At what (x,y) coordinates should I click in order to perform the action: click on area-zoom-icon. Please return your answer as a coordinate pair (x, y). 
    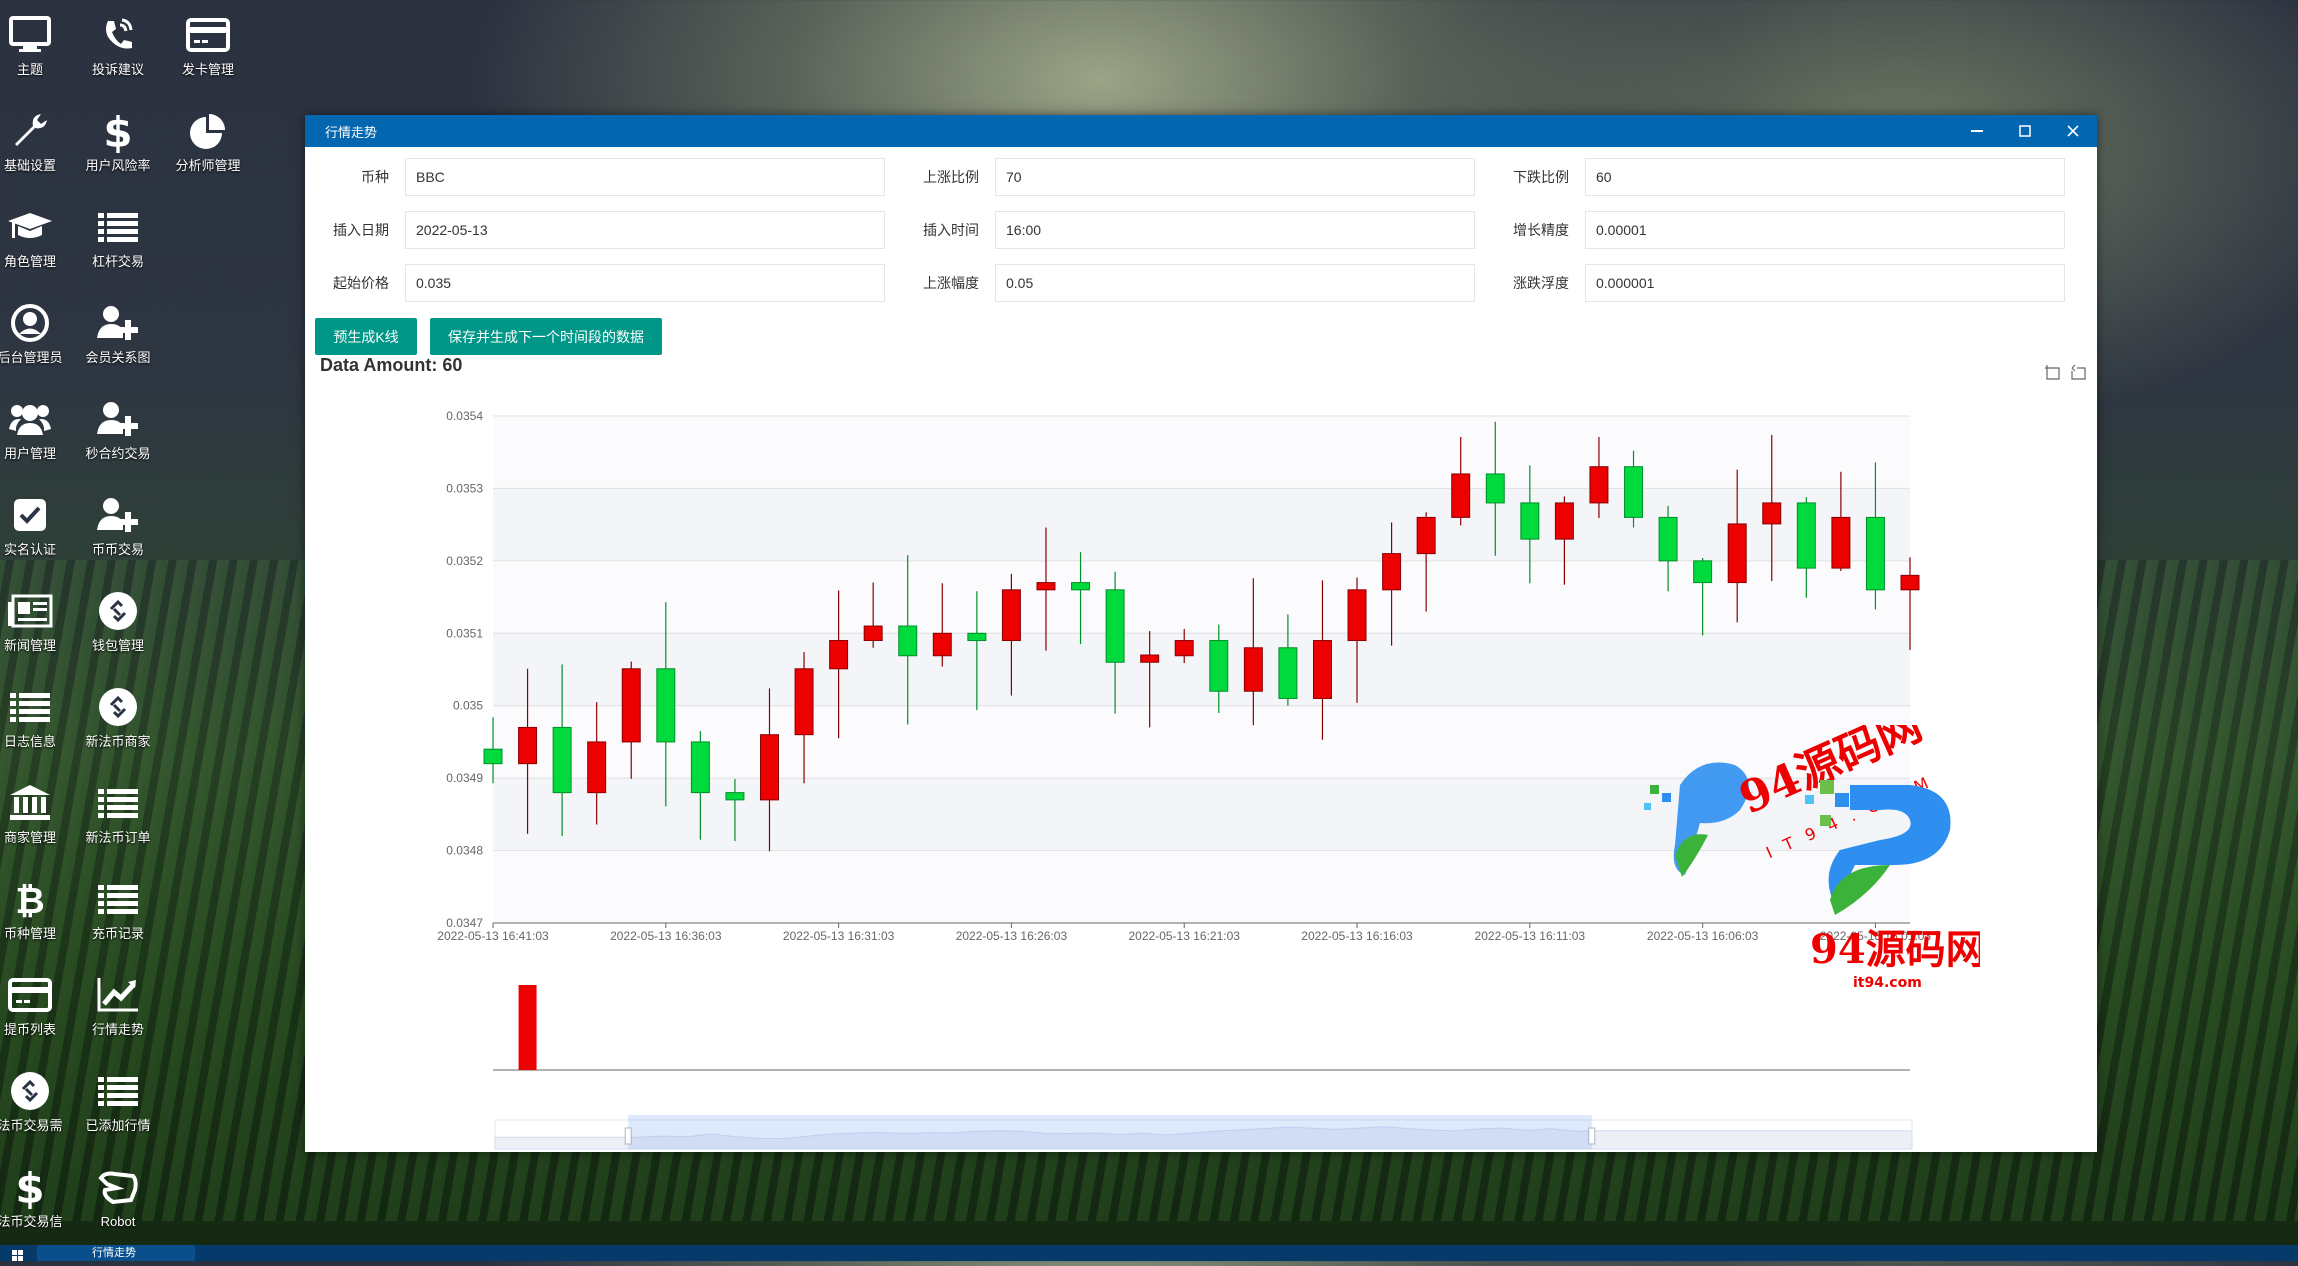
    Looking at the image, I should click on (2052, 372).